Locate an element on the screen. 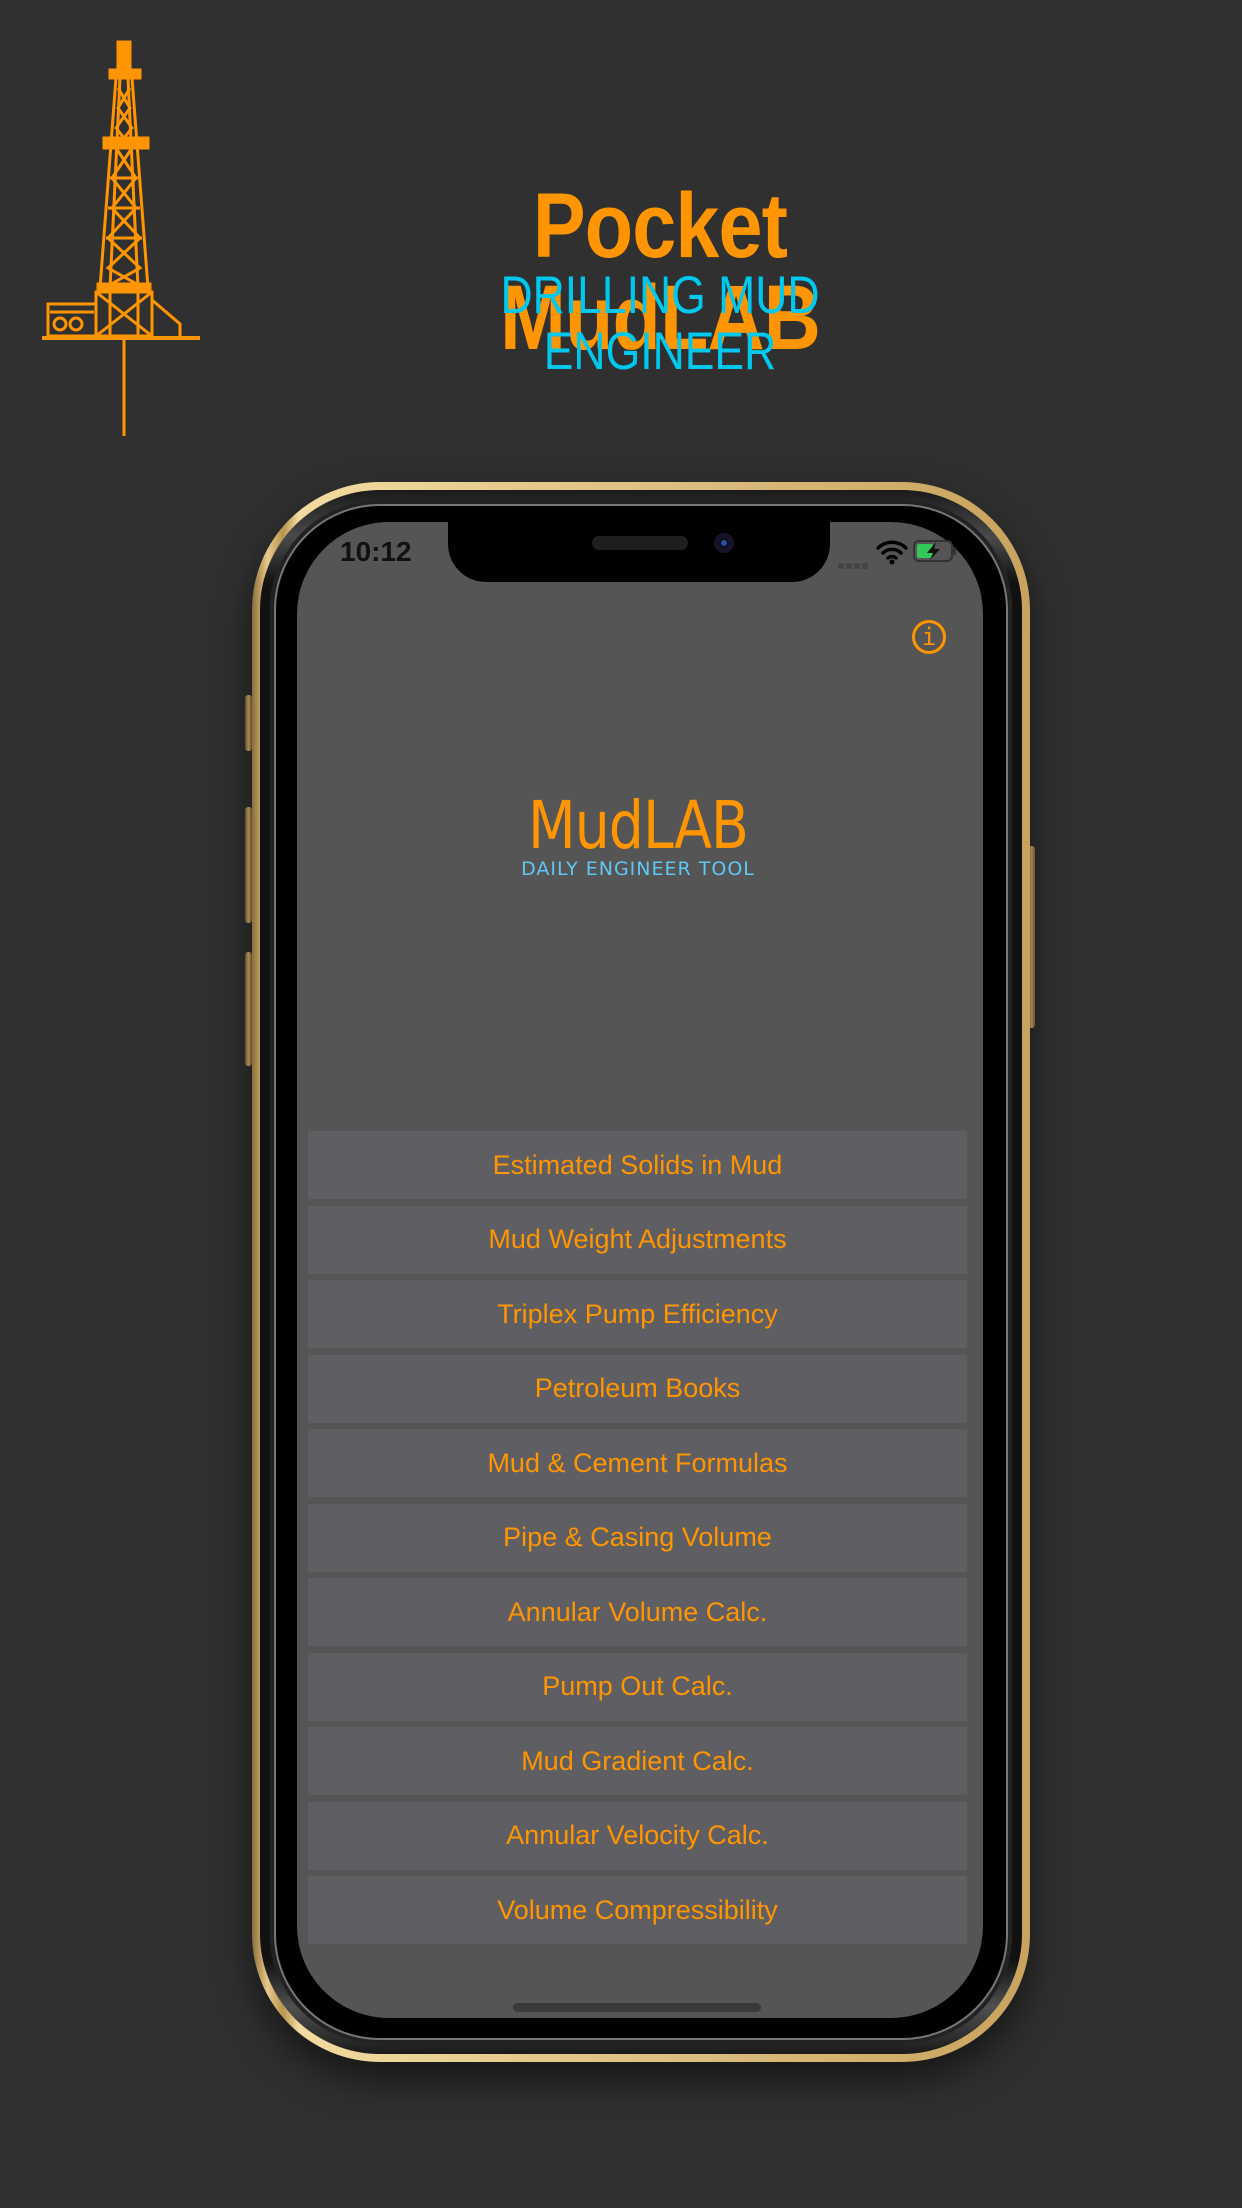  phone-volume-down is located at coordinates (248, 1009).